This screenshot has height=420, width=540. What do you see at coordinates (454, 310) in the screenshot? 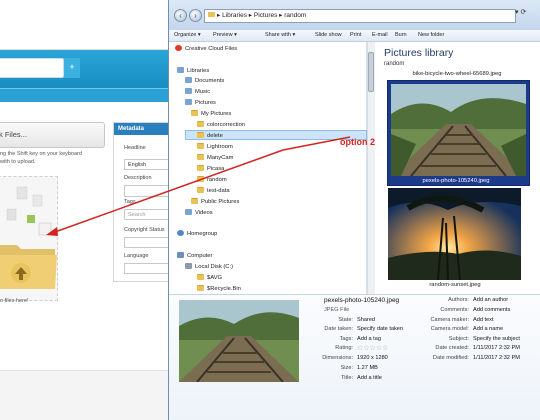
I see `comments-label: Comments:` at bounding box center [454, 310].